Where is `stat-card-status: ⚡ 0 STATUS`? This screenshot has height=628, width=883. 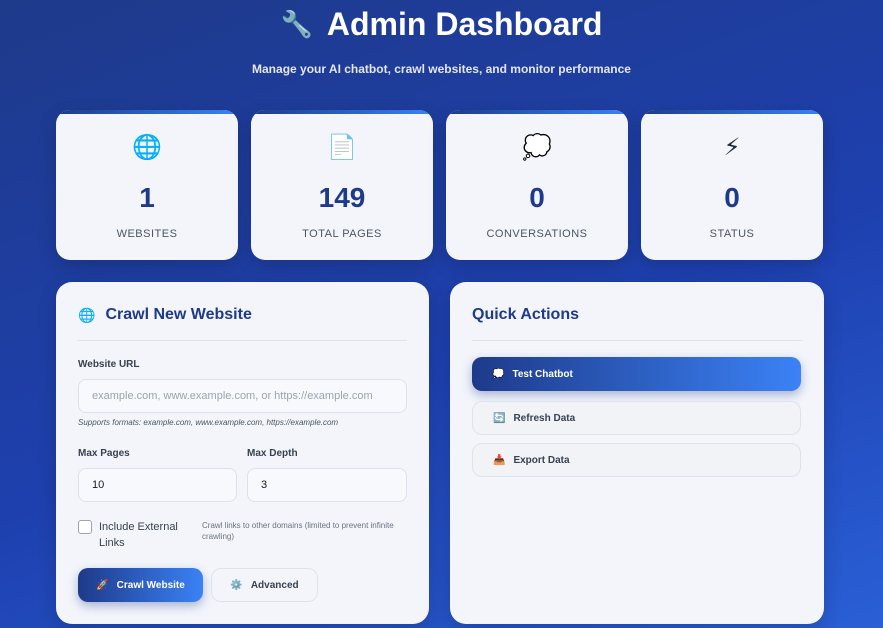
stat-card-status: ⚡ 0 STATUS is located at coordinates (732, 185).